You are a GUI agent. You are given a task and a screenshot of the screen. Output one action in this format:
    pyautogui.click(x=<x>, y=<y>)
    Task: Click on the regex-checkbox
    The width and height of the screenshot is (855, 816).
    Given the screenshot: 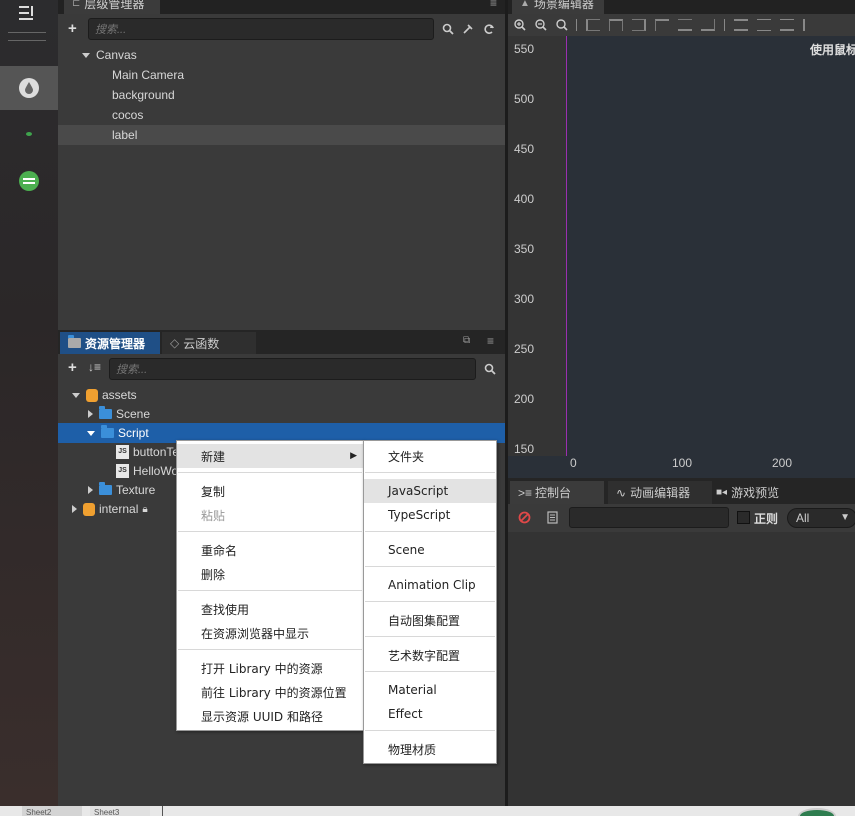 What is the action you would take?
    pyautogui.click(x=743, y=517)
    